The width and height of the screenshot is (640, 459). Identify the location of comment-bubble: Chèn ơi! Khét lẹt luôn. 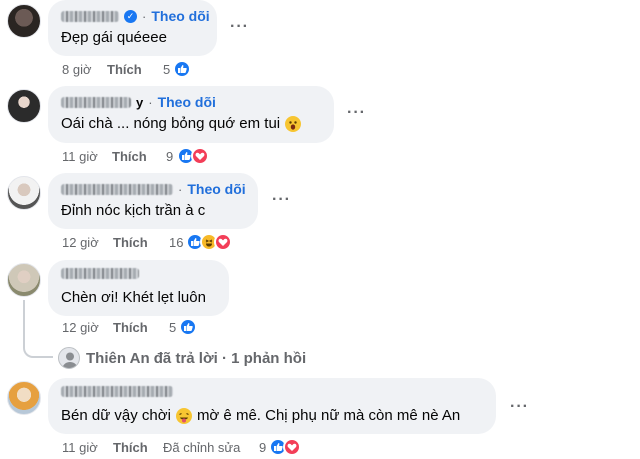
(138, 288).